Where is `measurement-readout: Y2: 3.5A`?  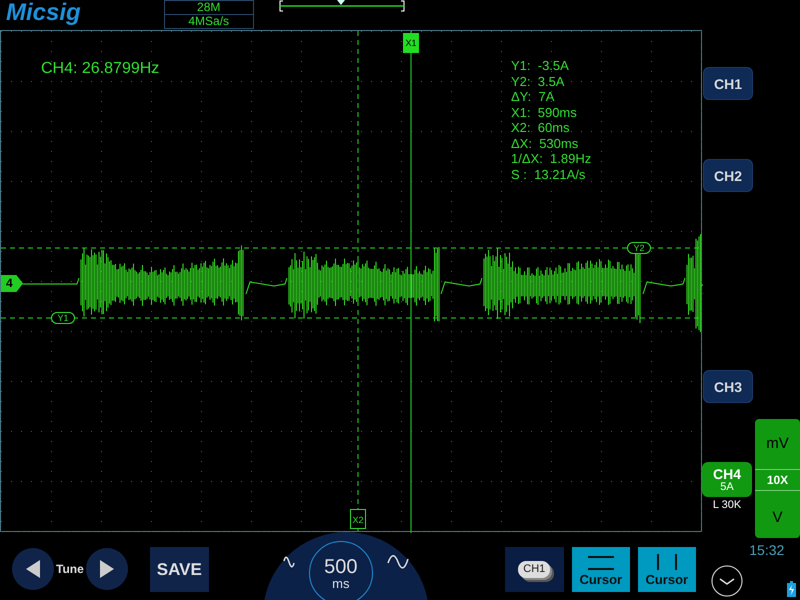
measurement-readout: Y2: 3.5A is located at coordinates (538, 81).